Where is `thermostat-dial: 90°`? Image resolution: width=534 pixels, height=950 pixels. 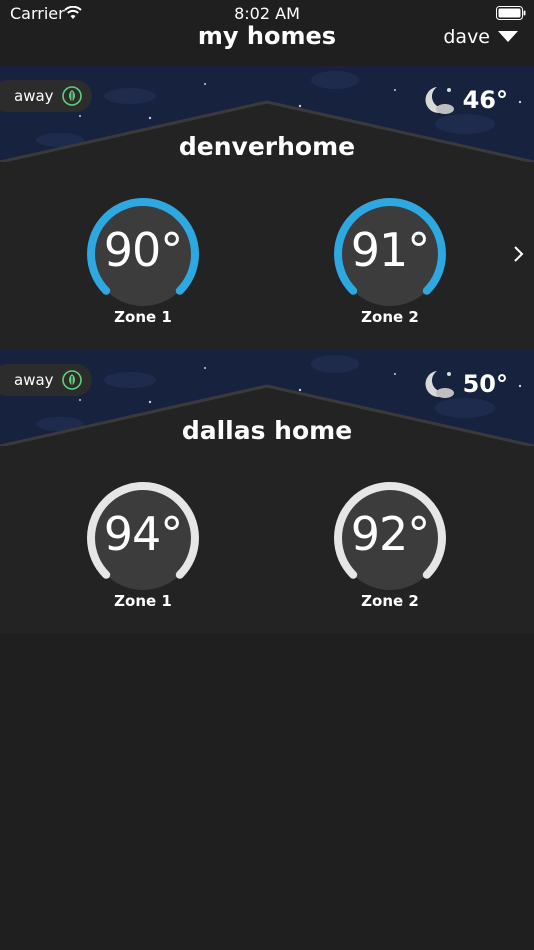
thermostat-dial: 90° is located at coordinates (143, 252).